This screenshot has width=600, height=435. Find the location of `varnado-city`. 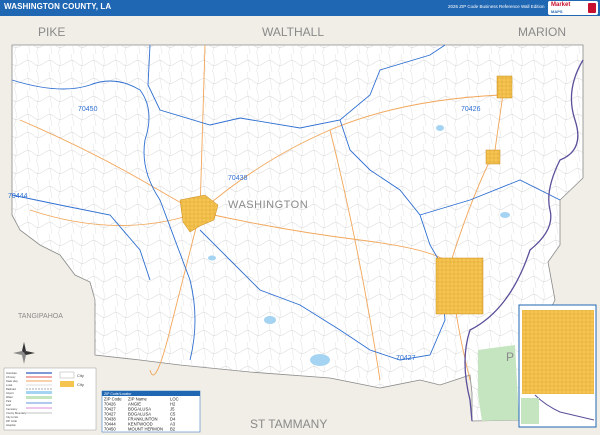

varnado-city is located at coordinates (493, 157).